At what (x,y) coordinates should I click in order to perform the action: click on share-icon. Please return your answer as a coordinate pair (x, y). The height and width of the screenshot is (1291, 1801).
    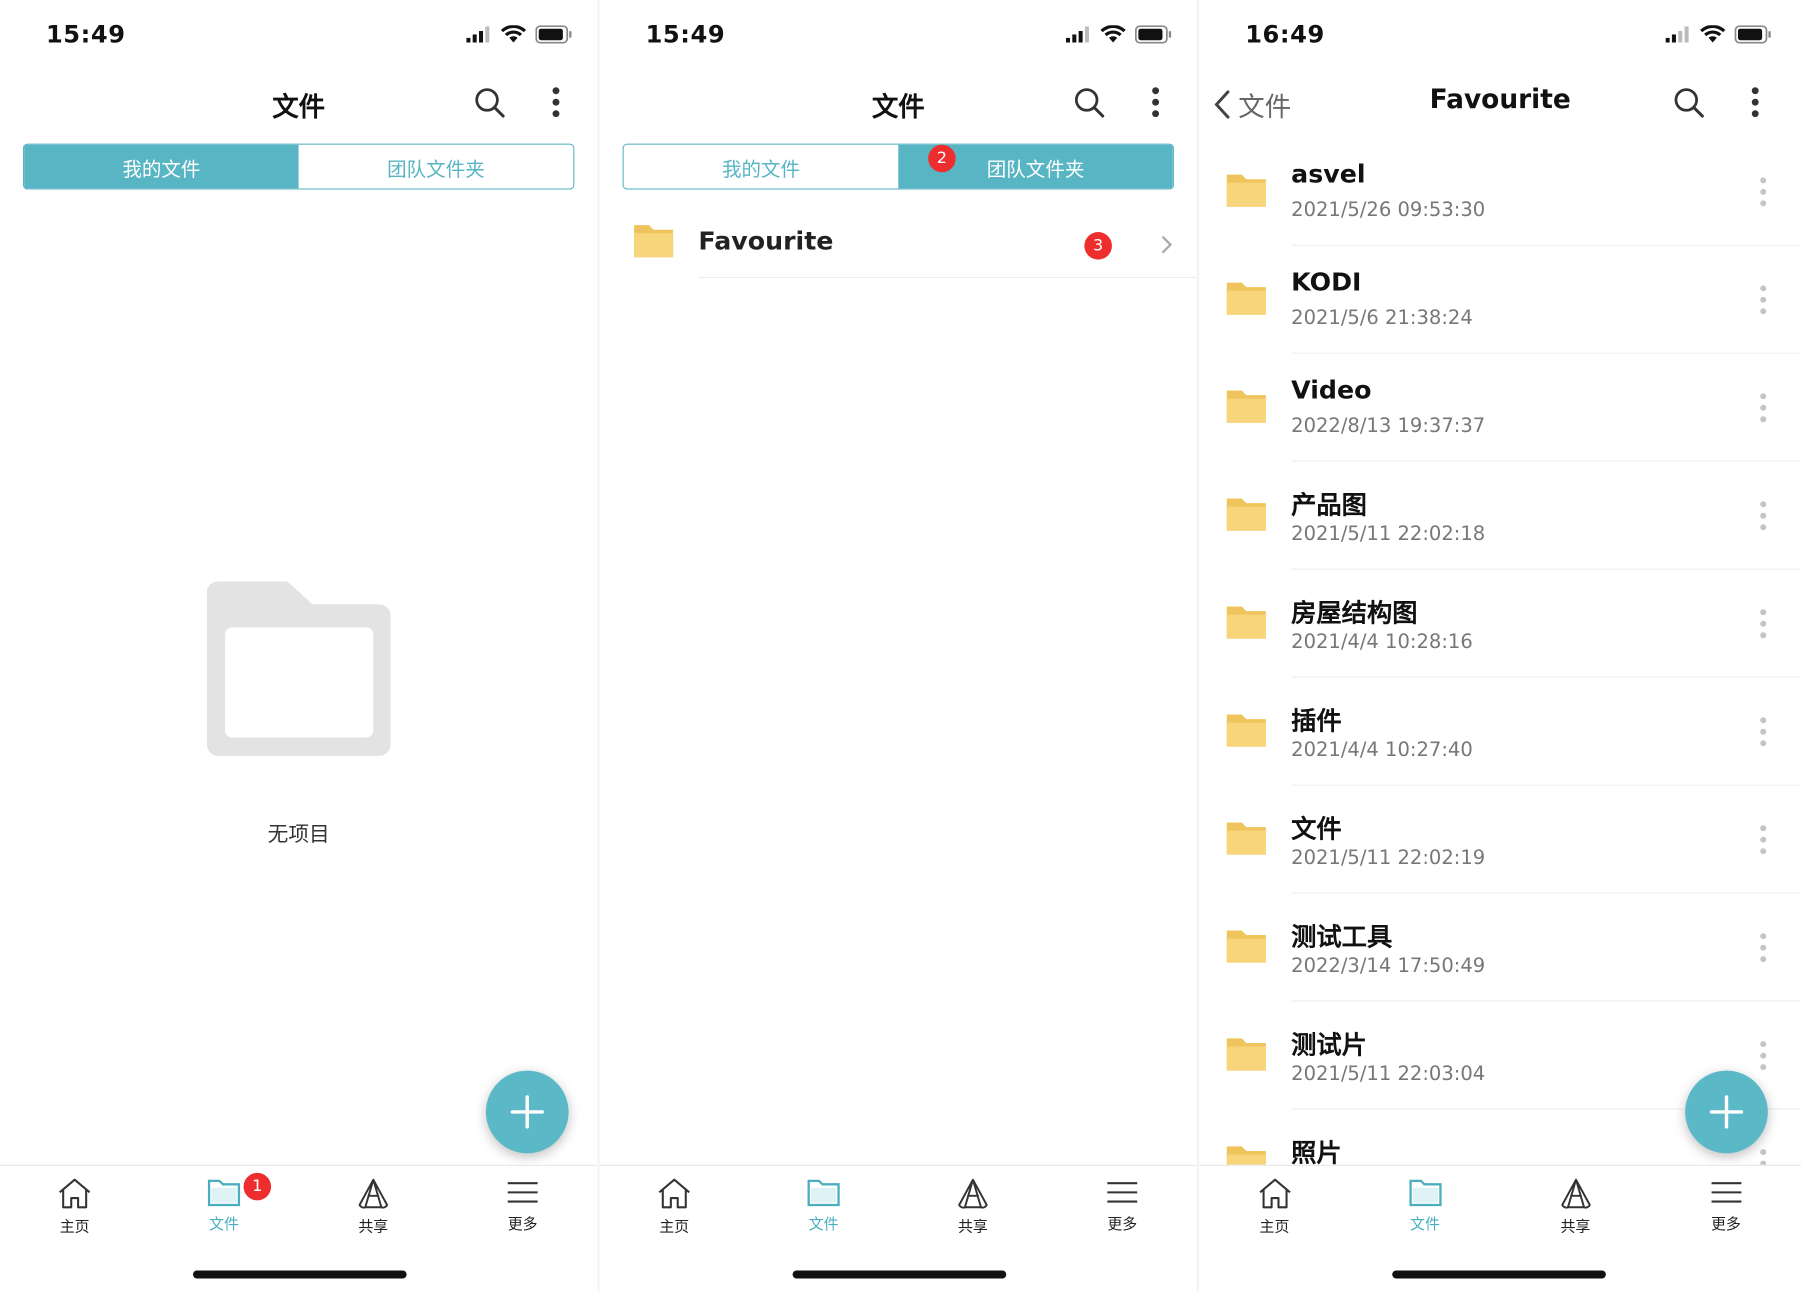
    Looking at the image, I should click on (373, 1193).